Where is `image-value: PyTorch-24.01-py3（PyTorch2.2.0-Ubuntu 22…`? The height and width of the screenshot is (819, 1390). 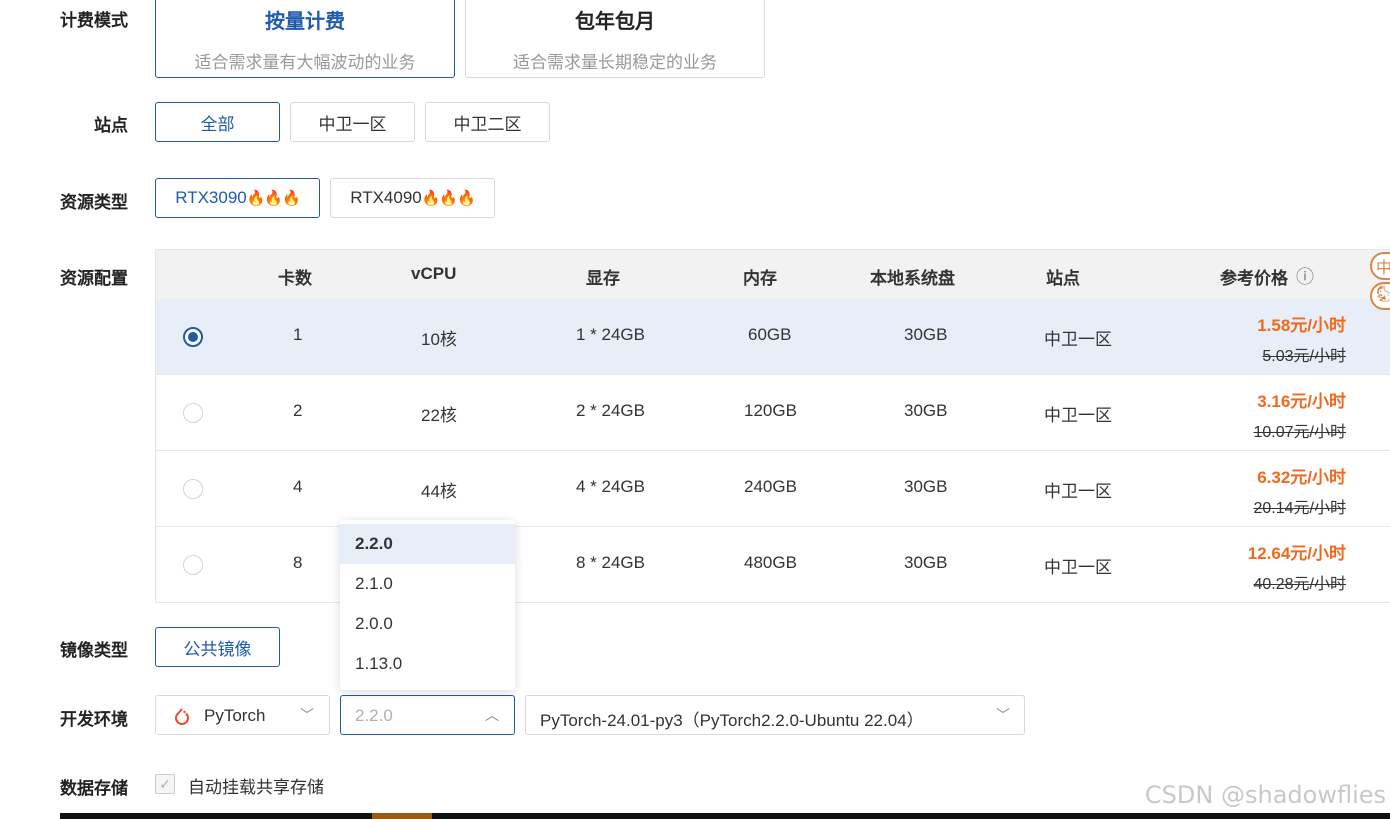
image-value: PyTorch-24.01-py3（PyTorch2.2.0-Ubuntu 22… is located at coordinates (732, 720).